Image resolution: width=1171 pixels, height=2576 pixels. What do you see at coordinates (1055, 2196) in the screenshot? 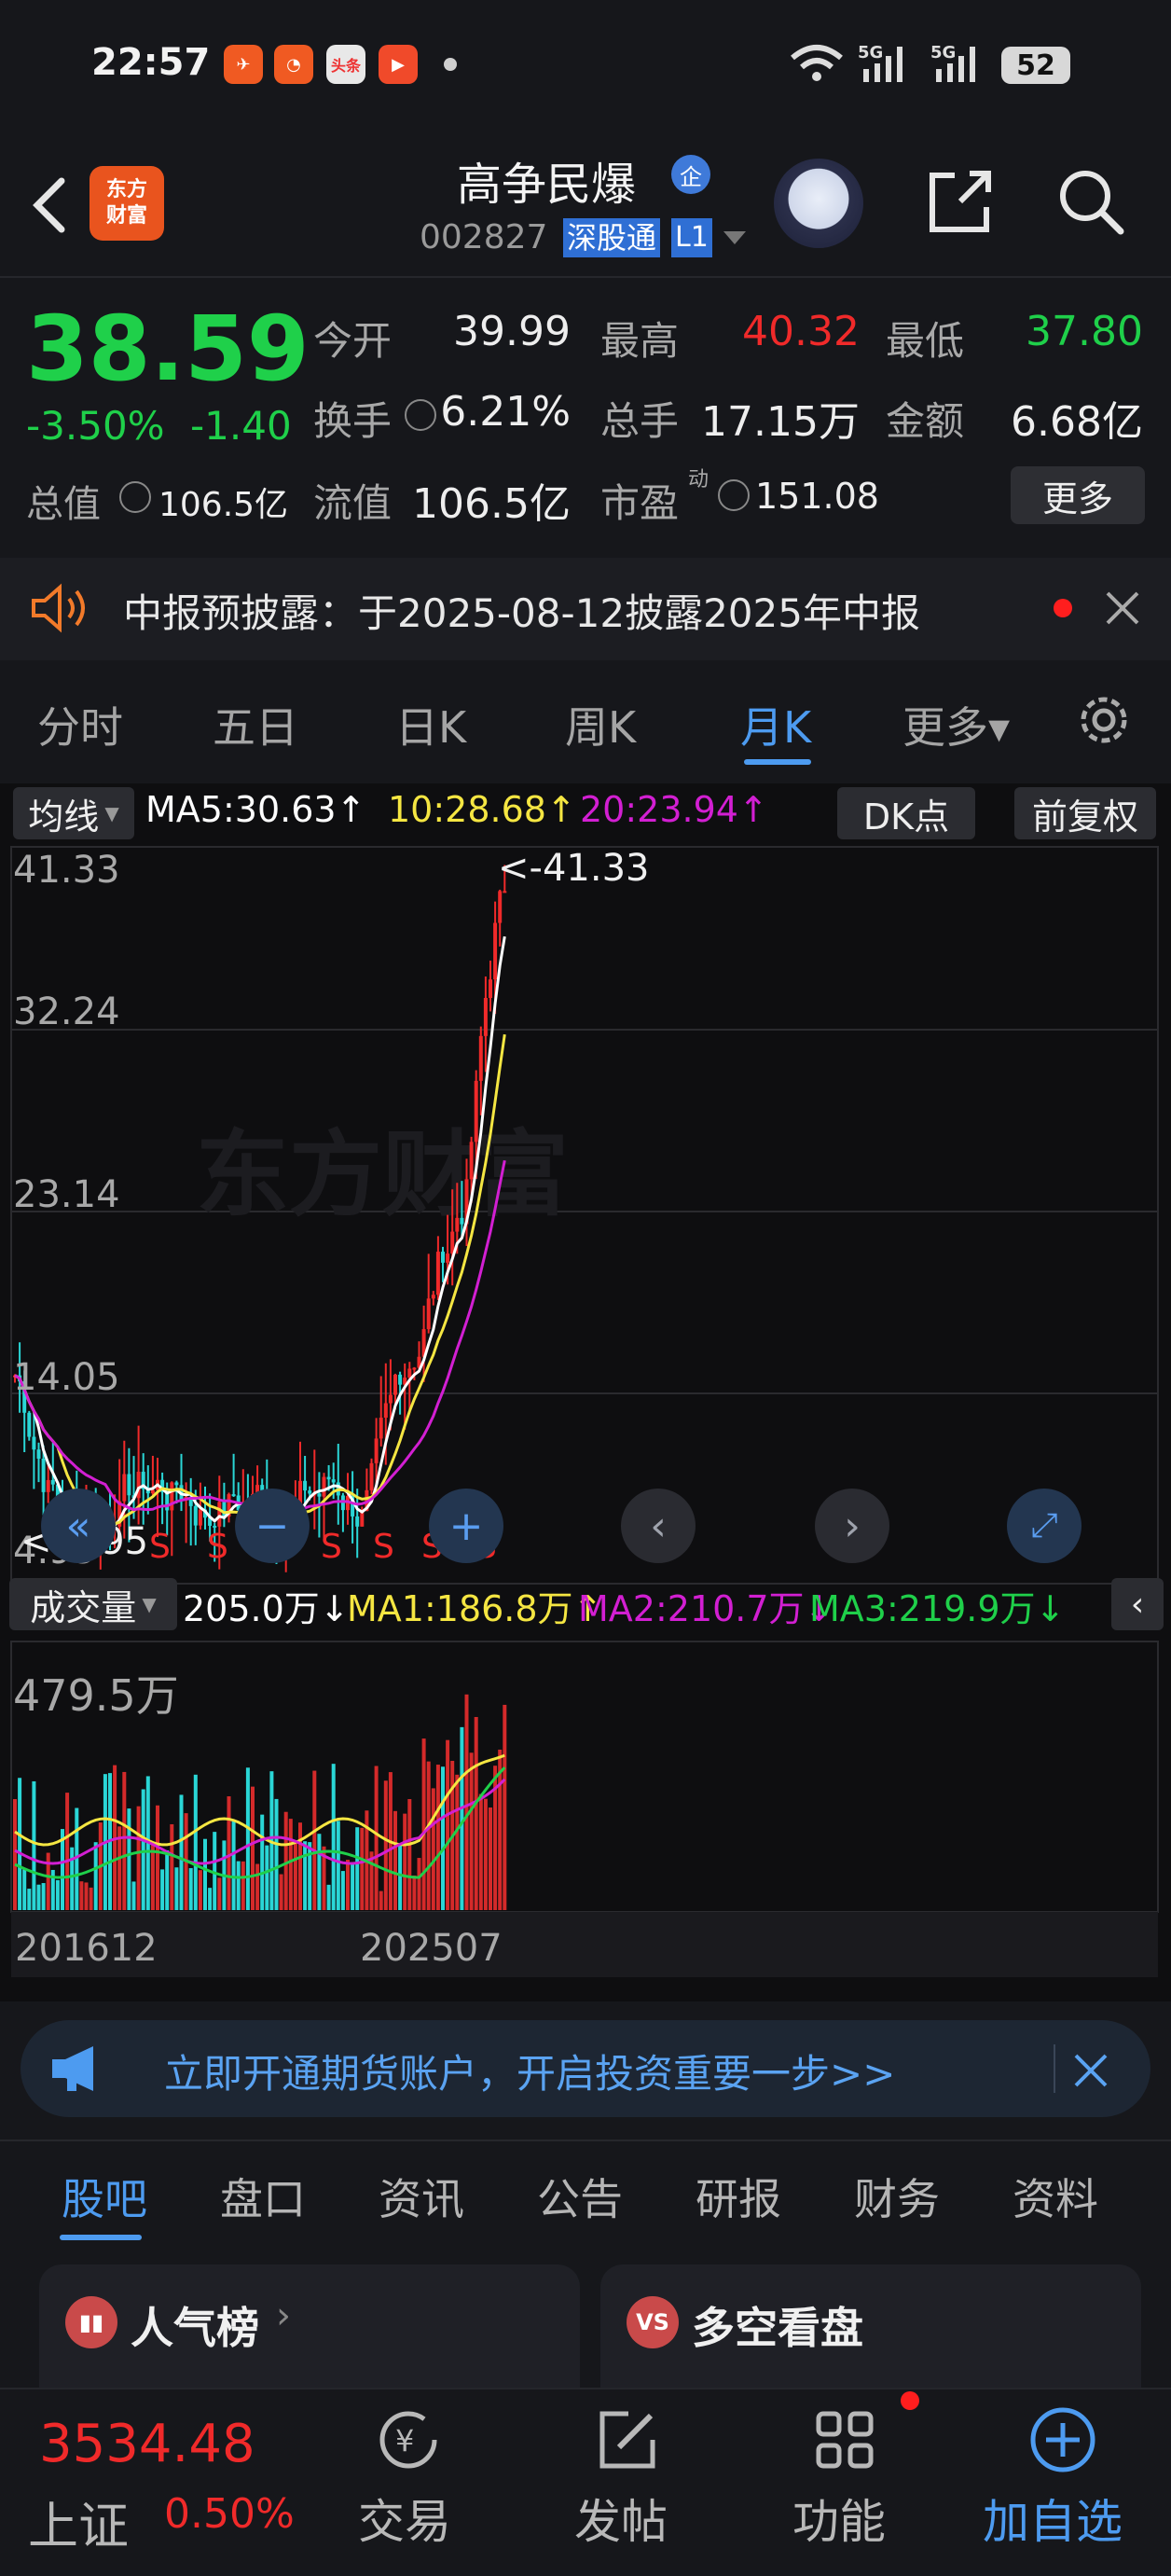
I see `subtab-profile: 资料` at bounding box center [1055, 2196].